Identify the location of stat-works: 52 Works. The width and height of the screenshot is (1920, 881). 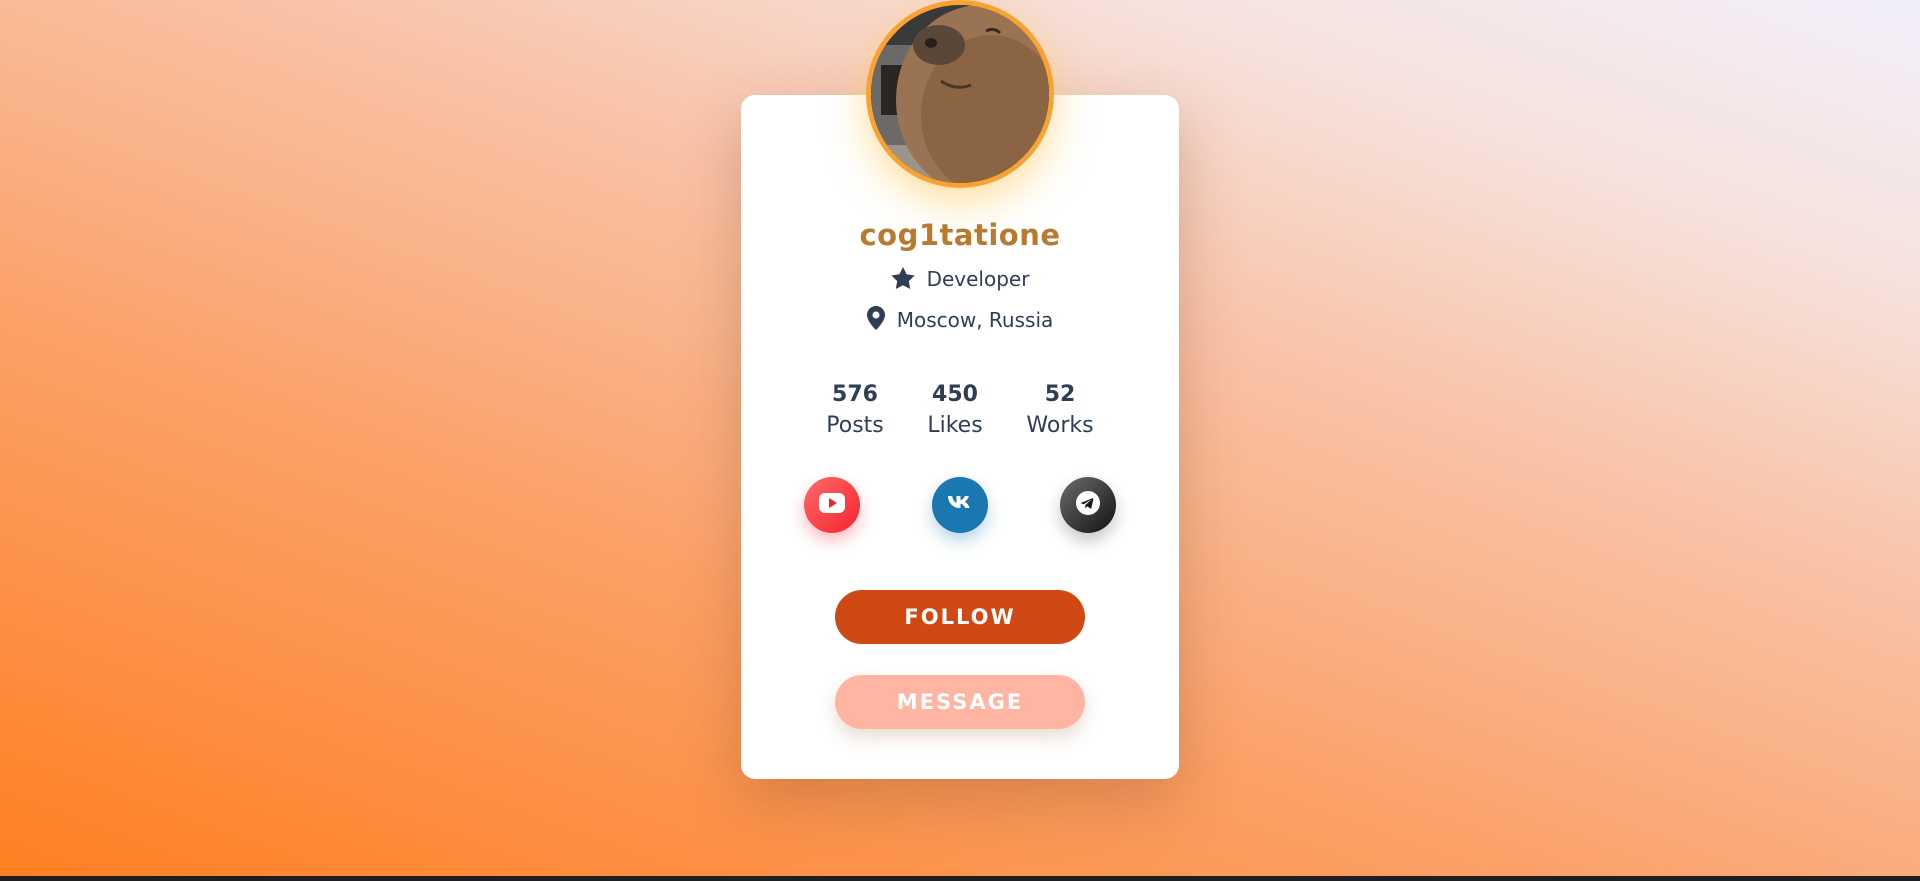
(1060, 411).